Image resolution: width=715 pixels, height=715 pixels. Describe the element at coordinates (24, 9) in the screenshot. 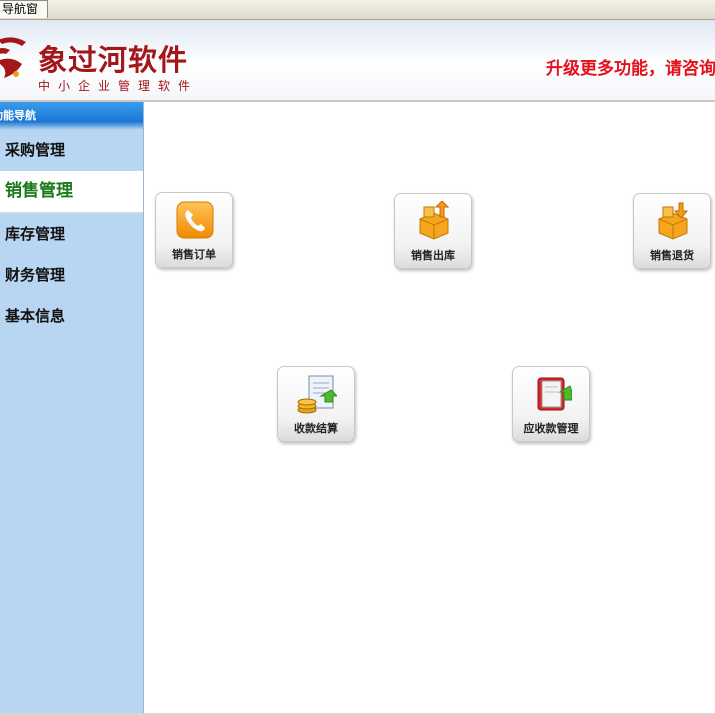

I see `tab-navigation: 导航窗` at that location.